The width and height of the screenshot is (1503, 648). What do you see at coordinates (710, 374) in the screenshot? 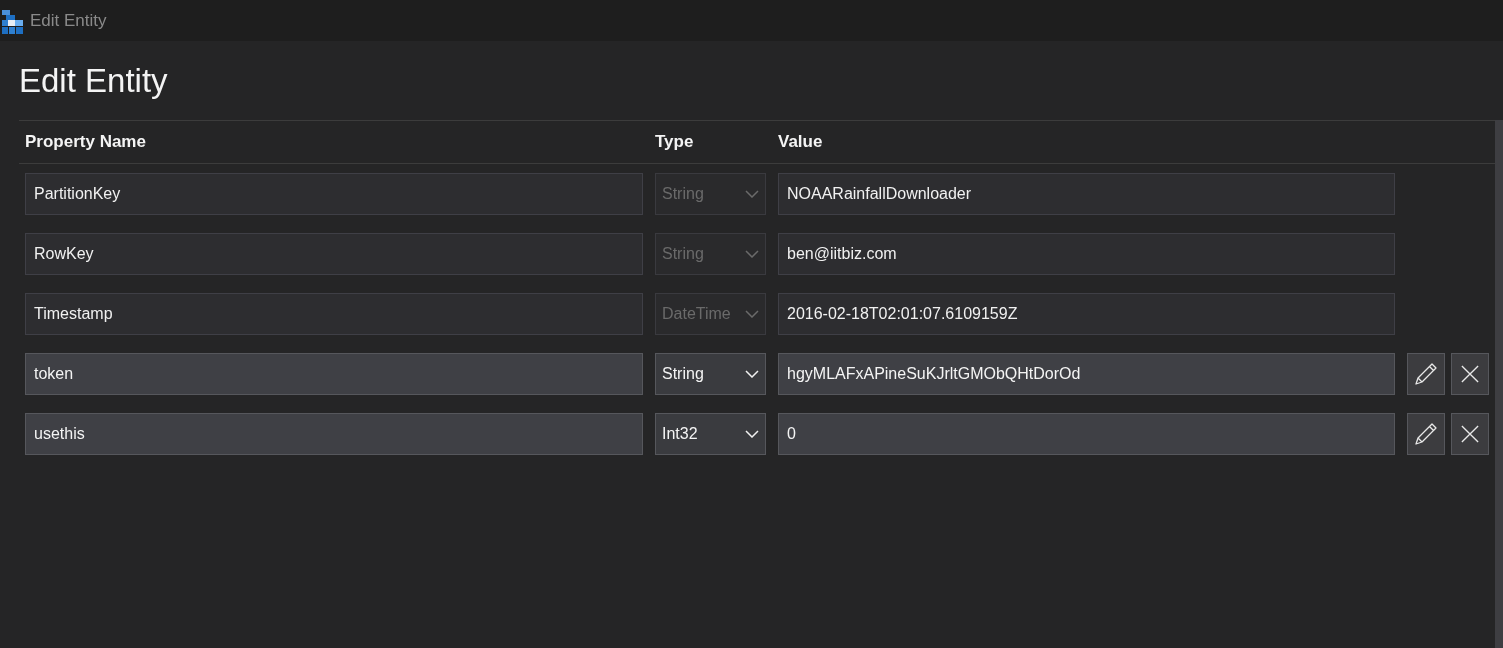
I see `type-dropdown: String` at bounding box center [710, 374].